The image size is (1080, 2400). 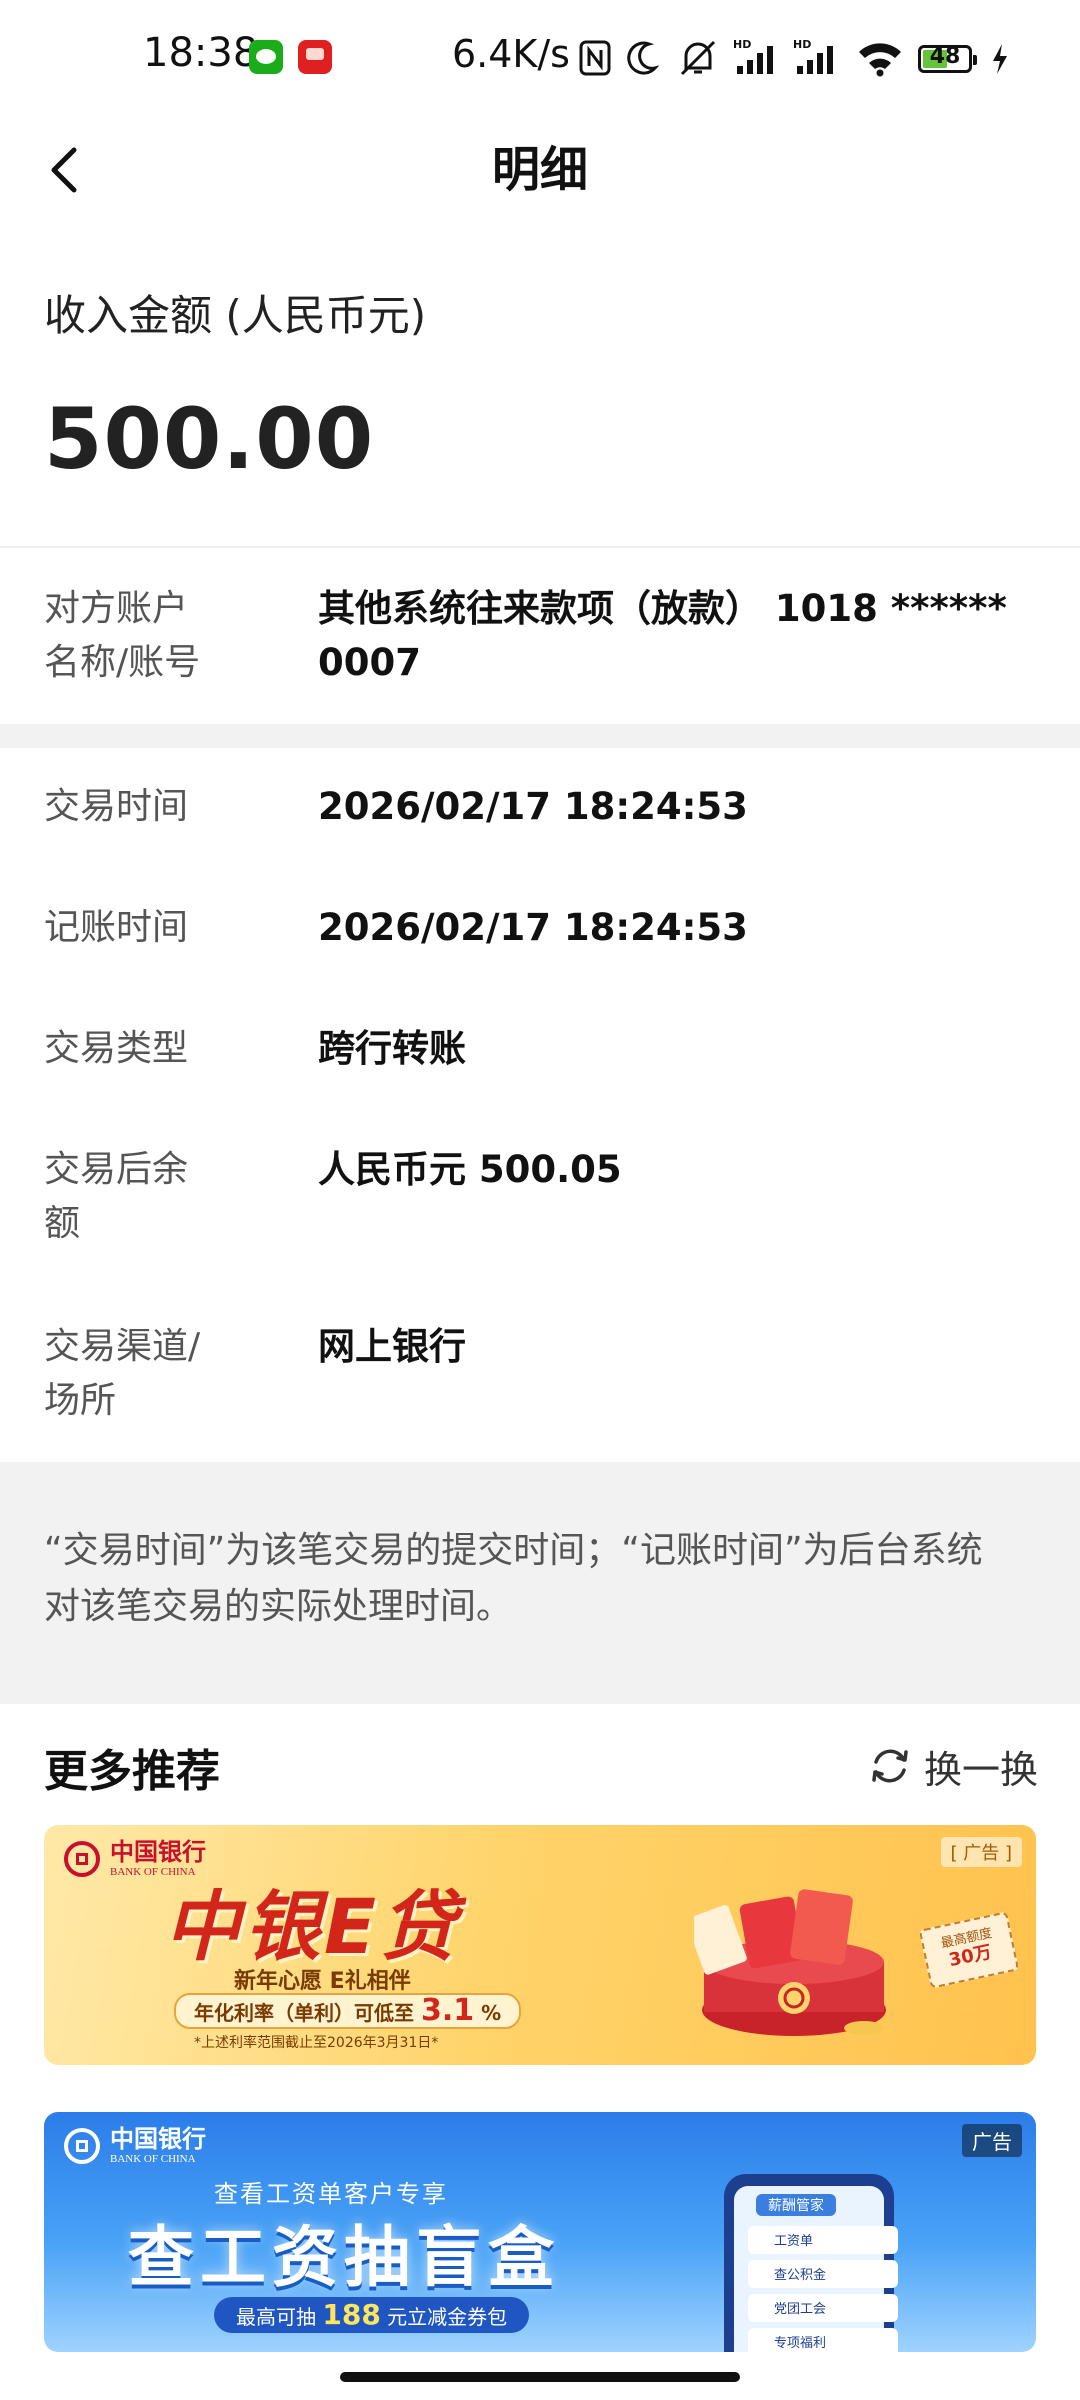 What do you see at coordinates (209, 439) in the screenshot?
I see `amount-value: 500.00` at bounding box center [209, 439].